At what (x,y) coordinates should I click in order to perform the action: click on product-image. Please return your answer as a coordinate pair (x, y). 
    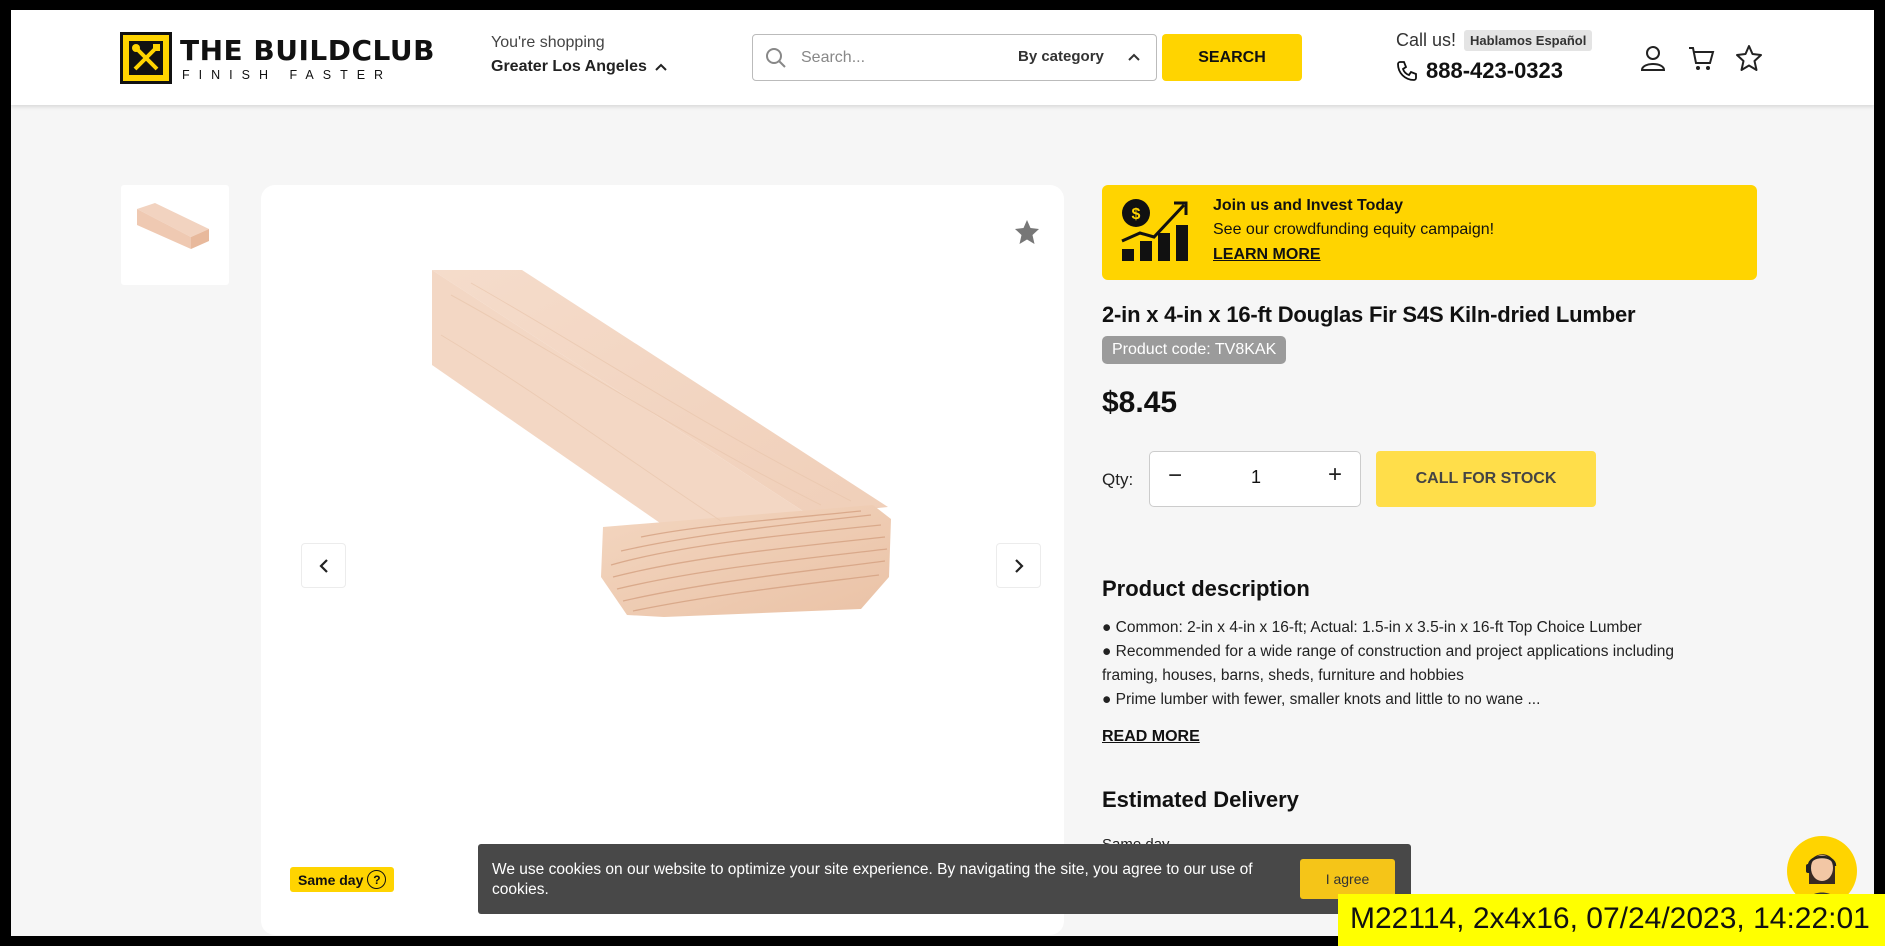
    Looking at the image, I should click on (661, 443).